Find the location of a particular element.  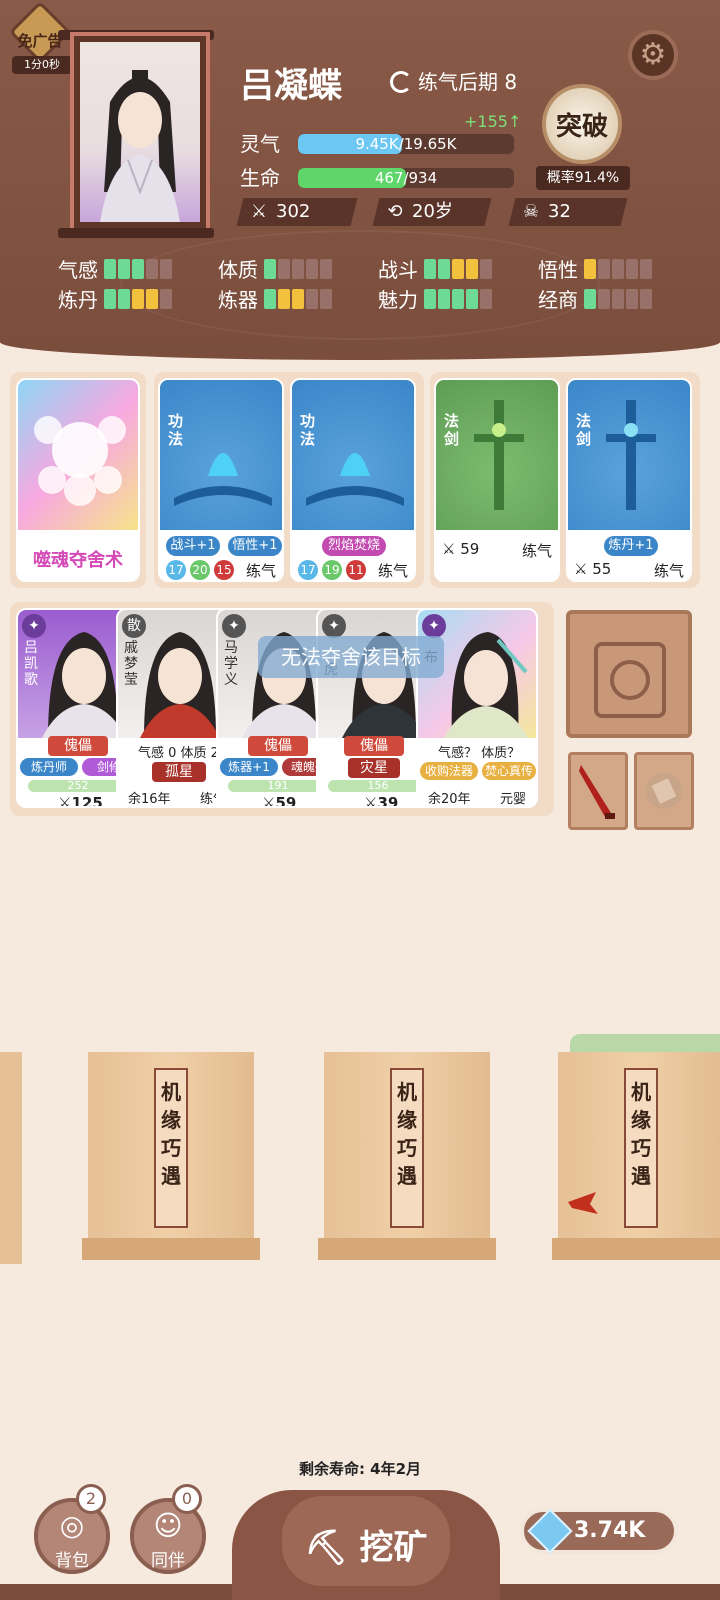

fortune-bag-3: 机缘巧遇 is located at coordinates (636, 1158).